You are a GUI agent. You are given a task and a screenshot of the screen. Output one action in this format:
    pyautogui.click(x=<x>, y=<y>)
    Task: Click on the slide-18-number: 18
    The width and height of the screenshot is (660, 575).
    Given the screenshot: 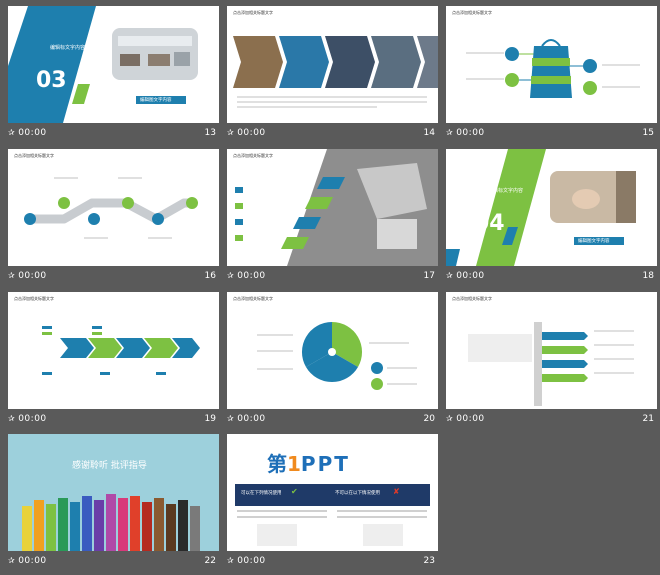 What is the action you would take?
    pyautogui.click(x=648, y=276)
    